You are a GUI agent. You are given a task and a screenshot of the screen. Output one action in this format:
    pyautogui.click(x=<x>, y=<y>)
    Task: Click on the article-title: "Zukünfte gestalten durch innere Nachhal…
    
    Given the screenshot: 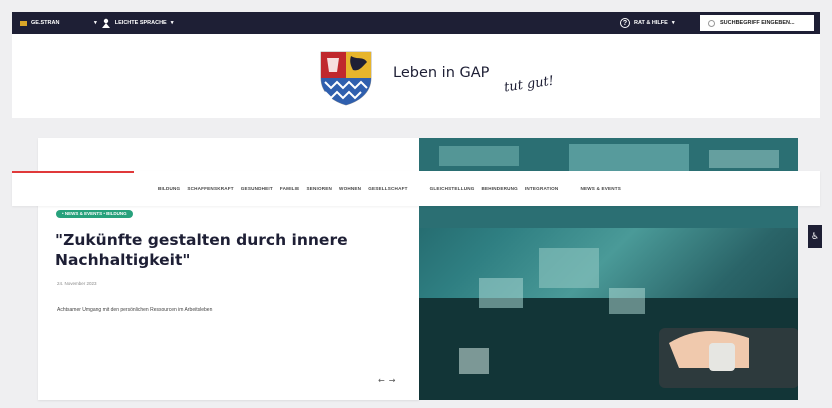 What is the action you would take?
    pyautogui.click(x=220, y=250)
    